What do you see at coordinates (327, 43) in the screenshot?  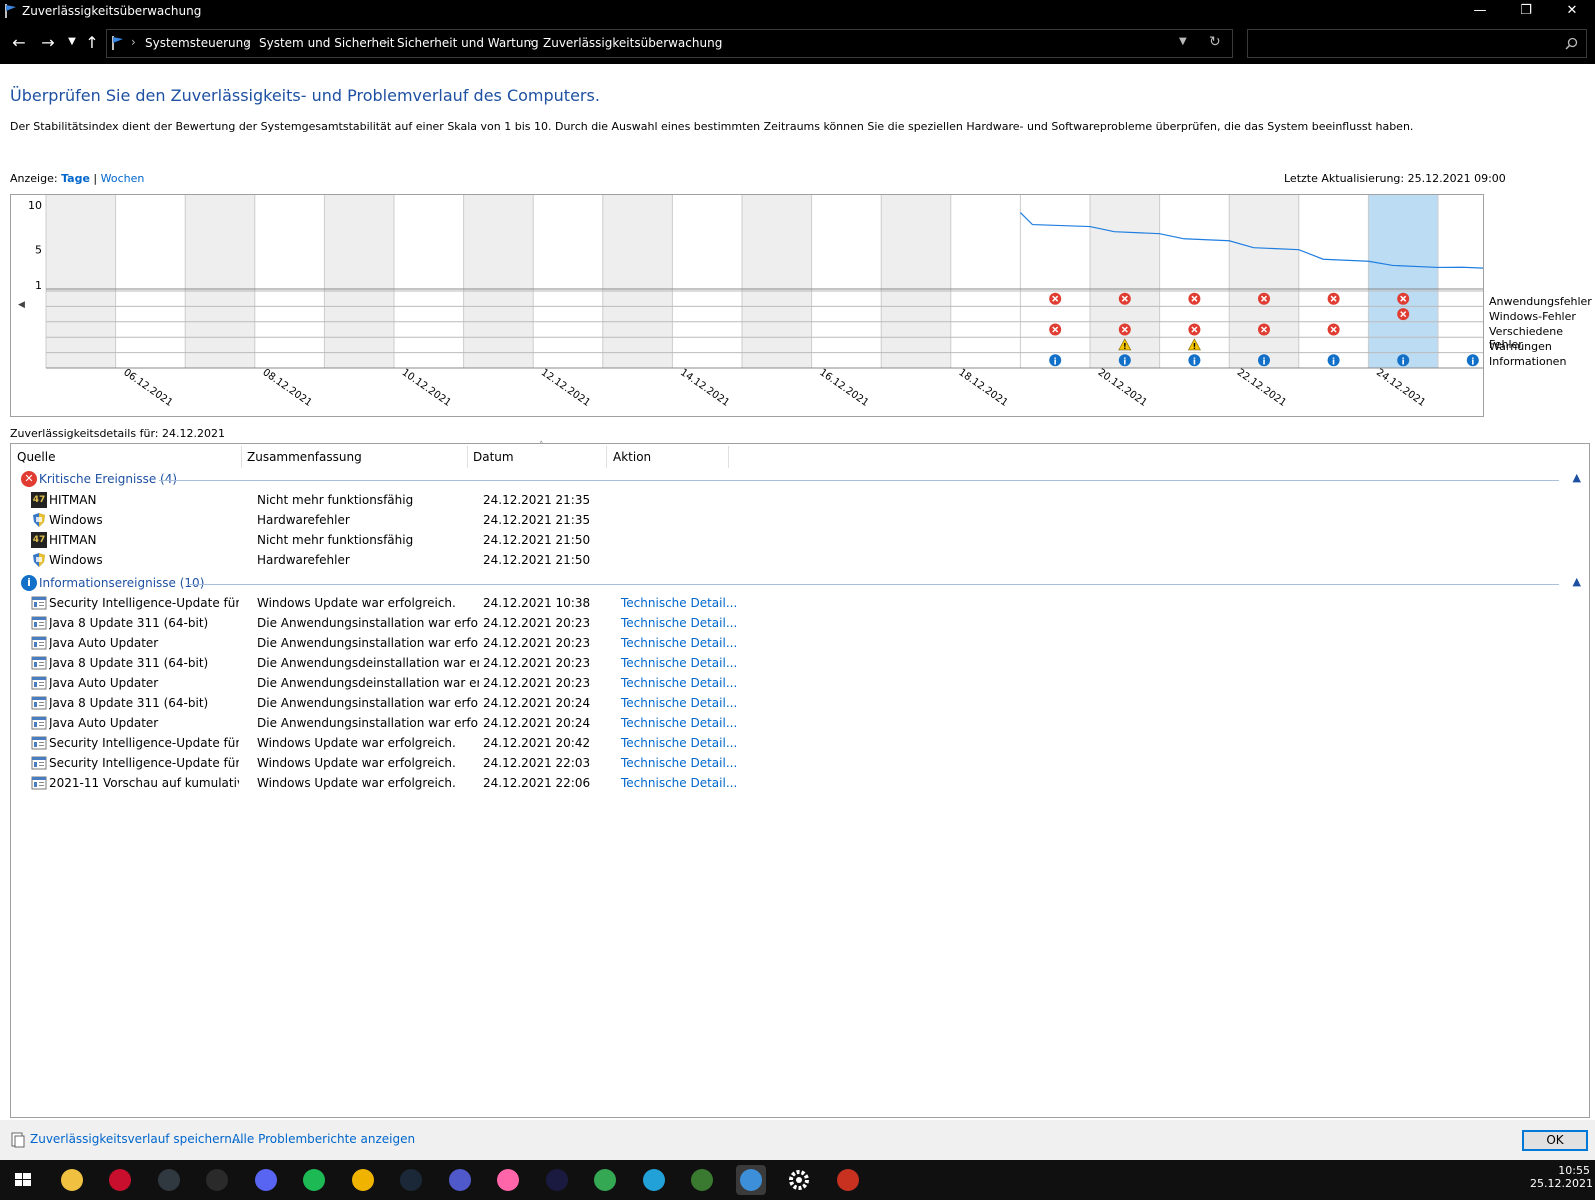 I see `breadcrumb-system-und-sicherheit: System und Sicherheit` at bounding box center [327, 43].